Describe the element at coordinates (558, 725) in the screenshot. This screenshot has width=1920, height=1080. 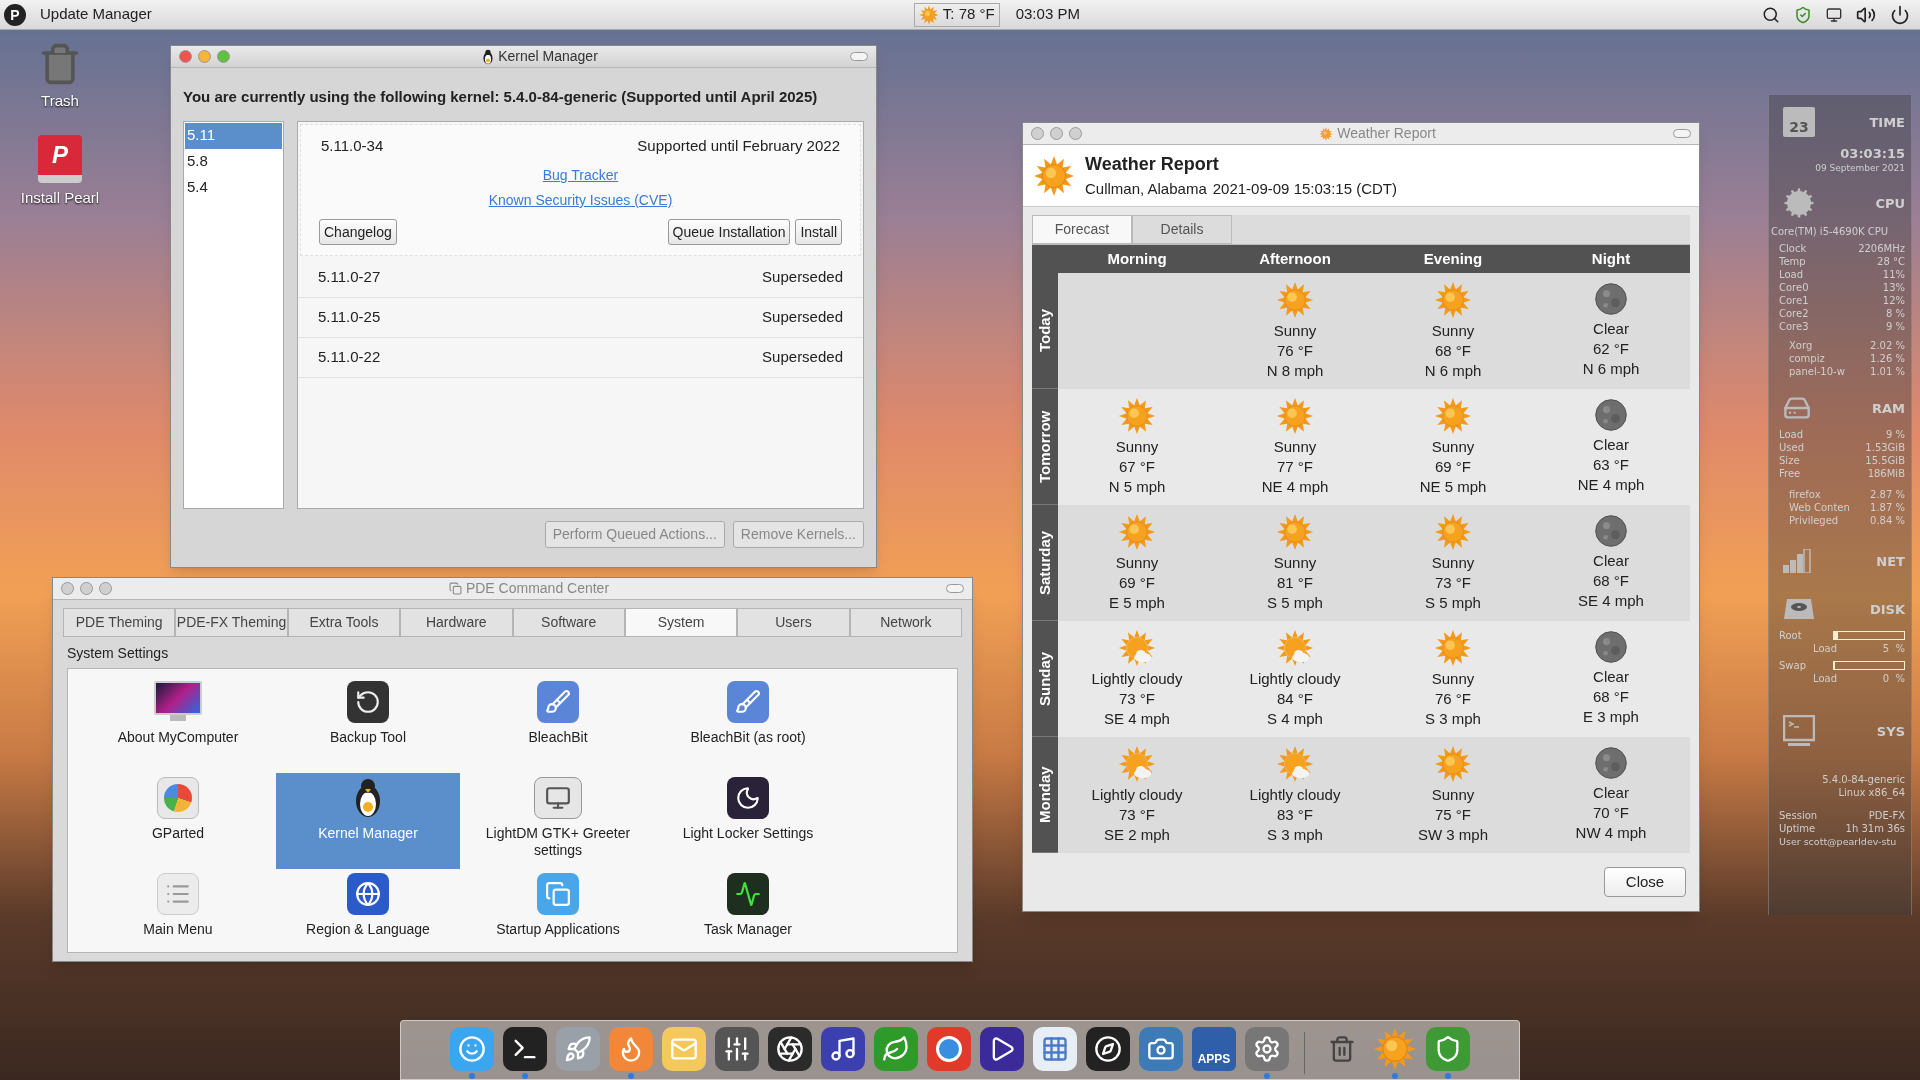
I see `settings-item: BleachBit` at that location.